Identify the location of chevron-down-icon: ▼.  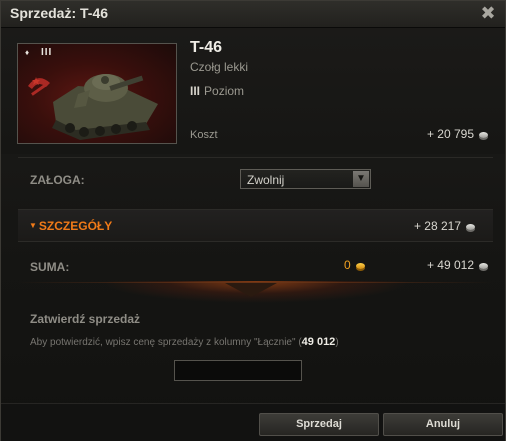
(361, 179).